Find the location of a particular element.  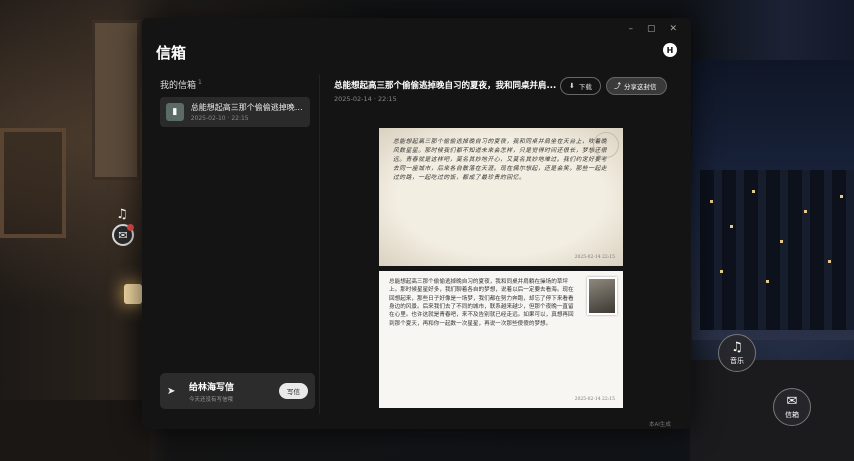

send-icon: ➤ is located at coordinates (171, 391).